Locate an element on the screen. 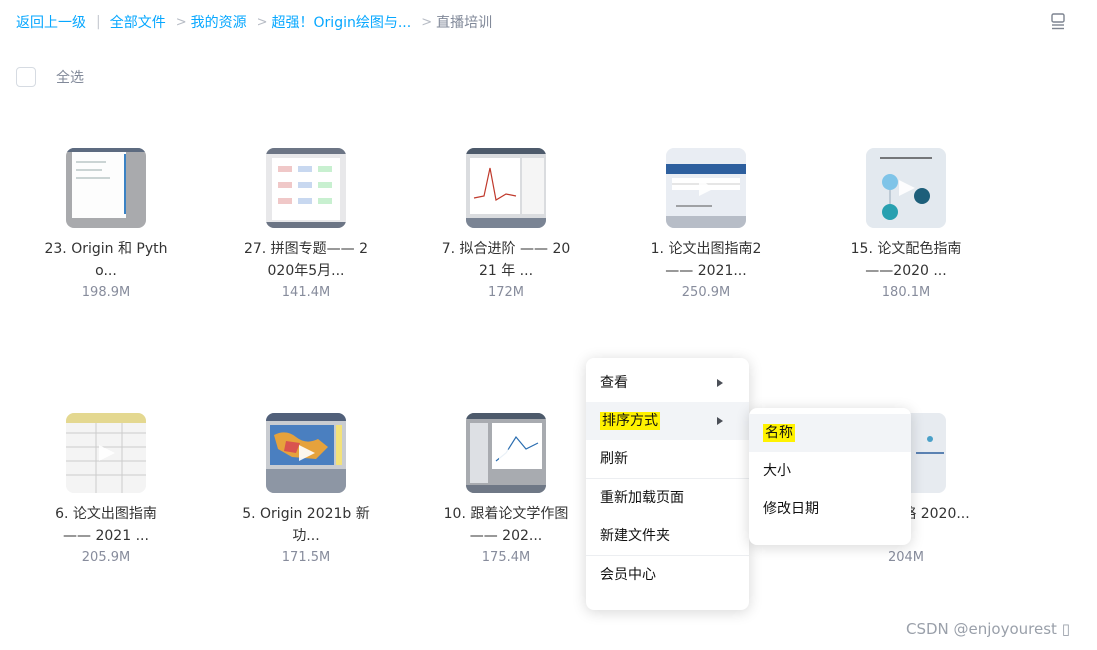  file-item: 5. Origin 2021b 新功... 171.5M is located at coordinates (306, 489).